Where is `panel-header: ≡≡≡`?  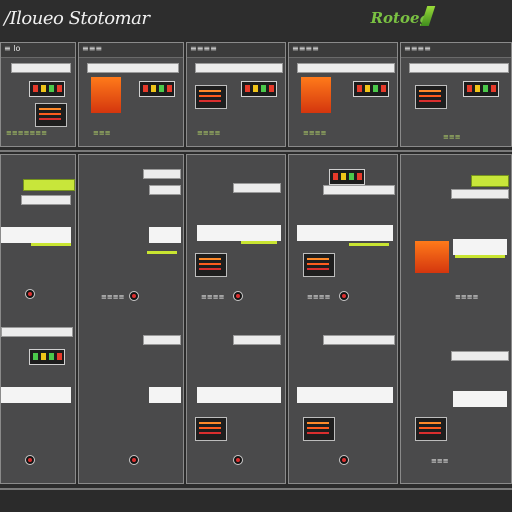
panel-header: ≡≡≡ is located at coordinates (131, 50).